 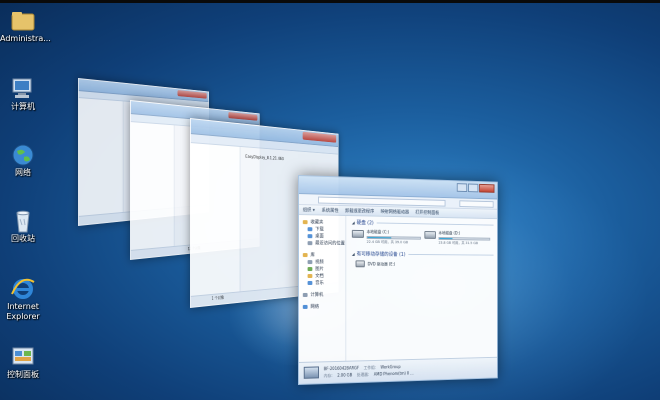 What do you see at coordinates (23, 238) in the screenshot?
I see `desktop-icon-label: 回收站` at bounding box center [23, 238].